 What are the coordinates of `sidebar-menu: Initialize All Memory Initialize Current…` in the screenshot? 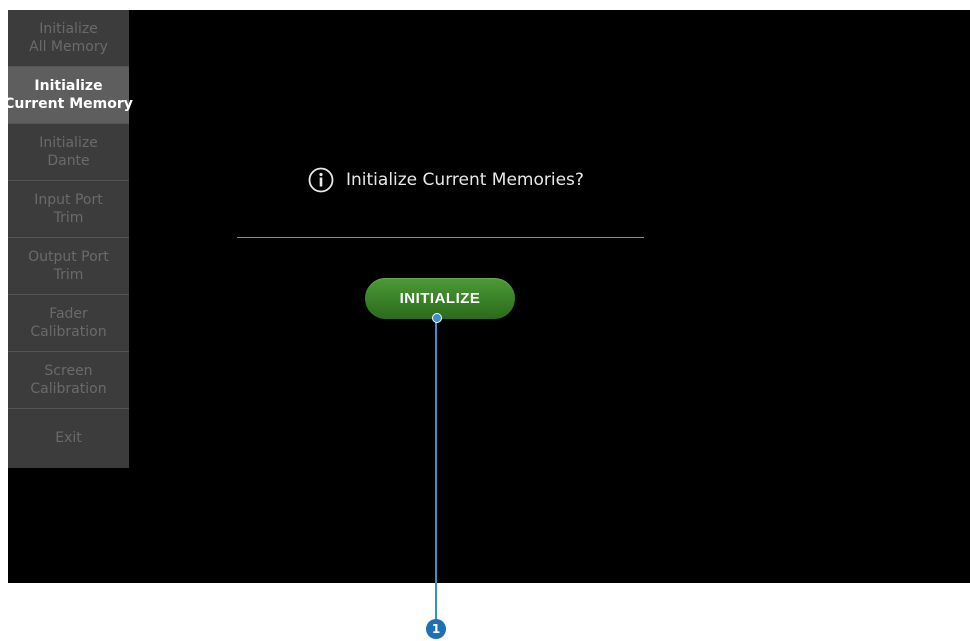 It's located at (68, 239).